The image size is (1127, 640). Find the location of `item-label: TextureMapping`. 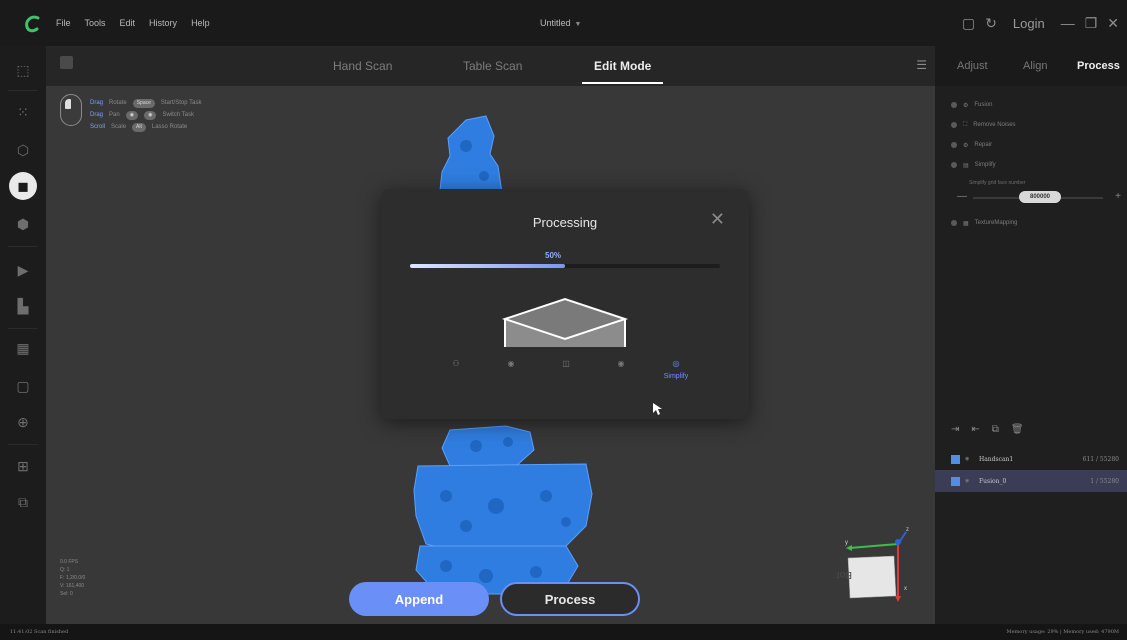

item-label: TextureMapping is located at coordinates (996, 223).